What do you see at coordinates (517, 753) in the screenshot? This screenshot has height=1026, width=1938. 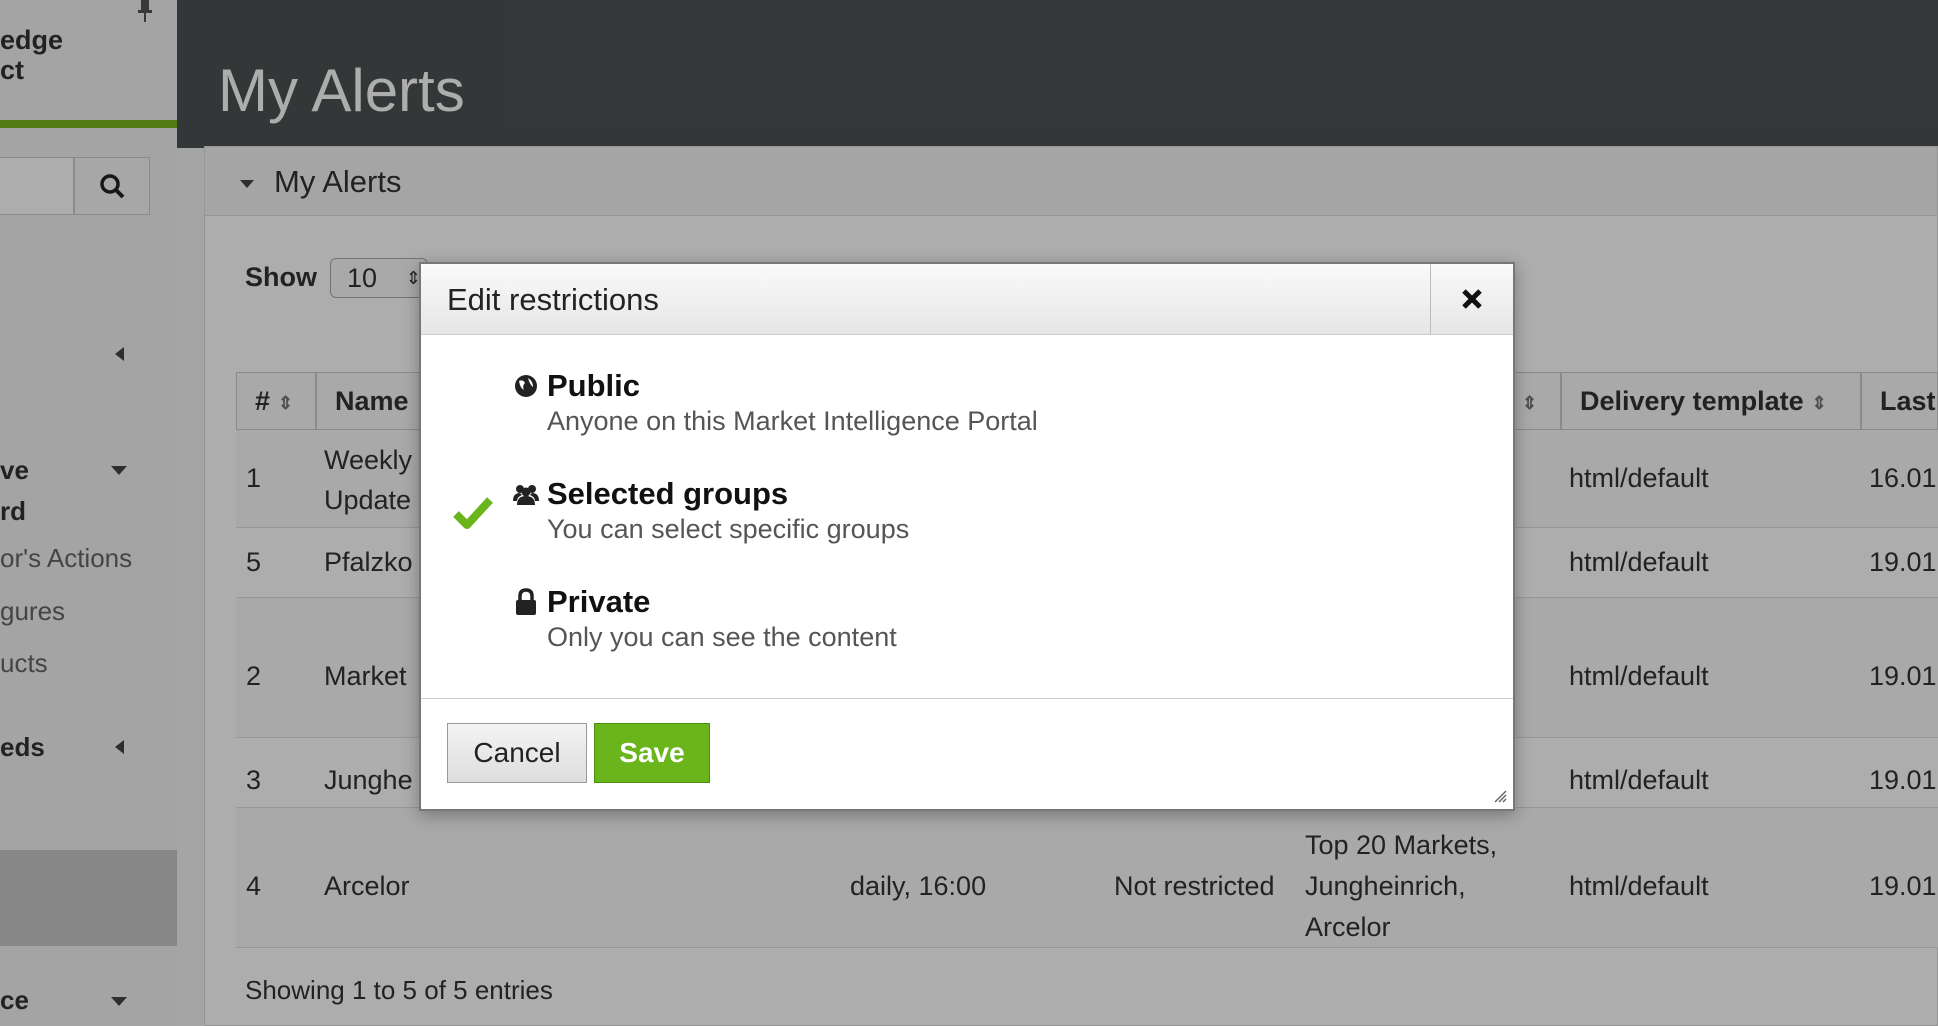 I see `cancel-button: Cancel` at bounding box center [517, 753].